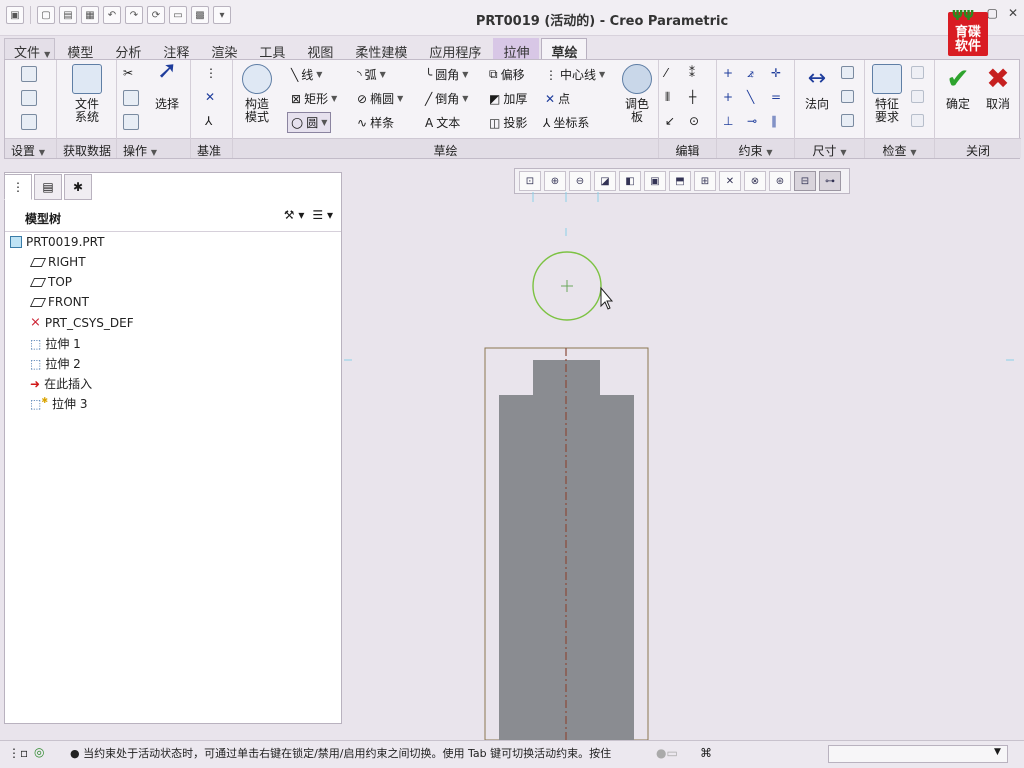 This screenshot has width=1024, height=768. I want to click on highlight-open-ends-icon, so click(917, 72).